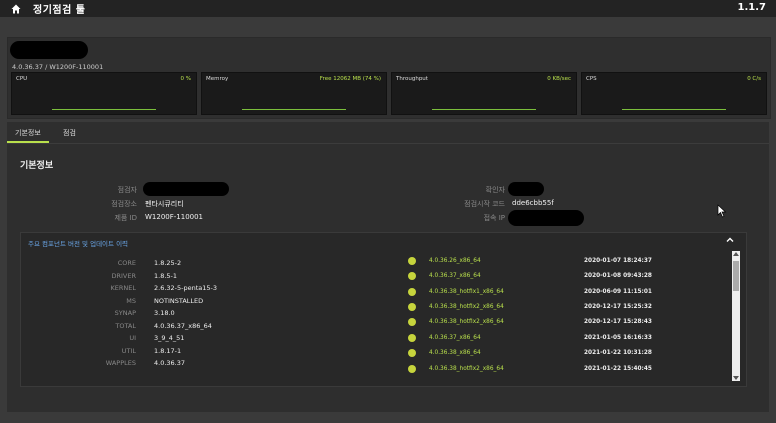 The height and width of the screenshot is (423, 776). I want to click on start-code-label: 점검시작 코드, so click(484, 204).